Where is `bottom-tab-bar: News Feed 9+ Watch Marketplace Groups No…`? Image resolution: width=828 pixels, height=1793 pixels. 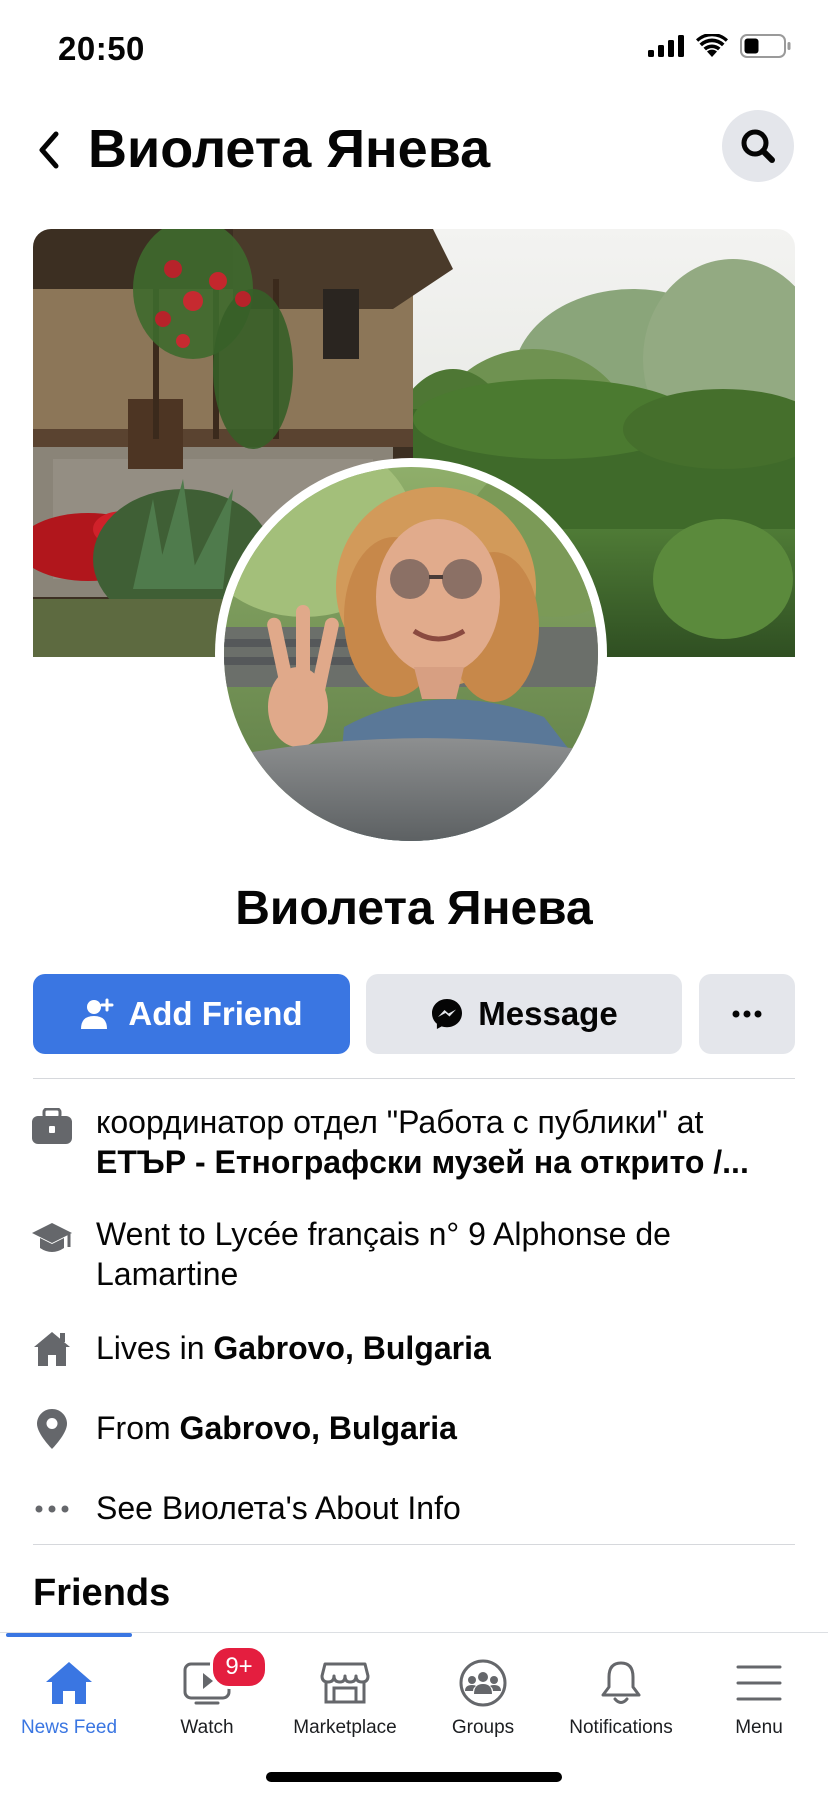
bottom-tab-bar: News Feed 9+ Watch Marketplace Groups No… is located at coordinates (414, 1712).